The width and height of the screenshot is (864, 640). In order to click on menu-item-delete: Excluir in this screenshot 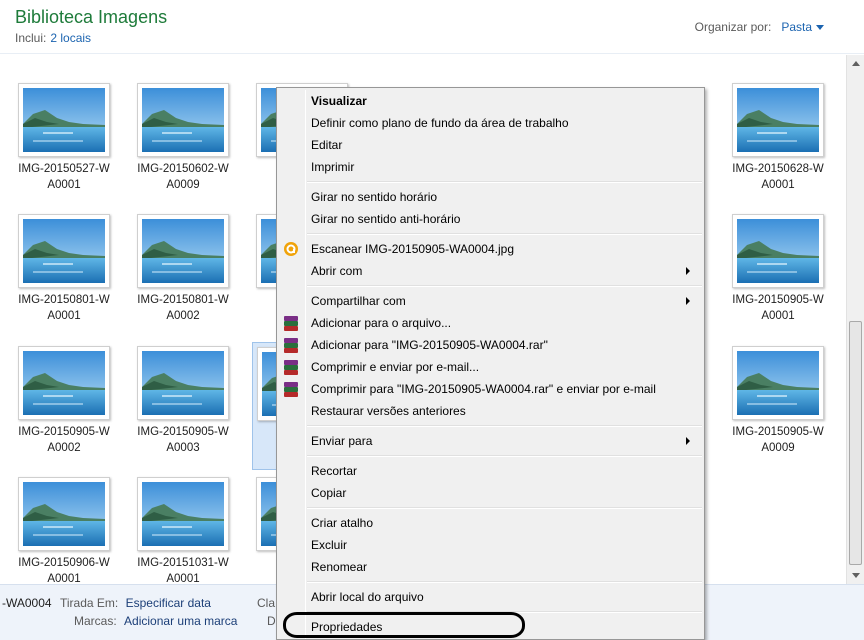, I will do `click(490, 545)`.